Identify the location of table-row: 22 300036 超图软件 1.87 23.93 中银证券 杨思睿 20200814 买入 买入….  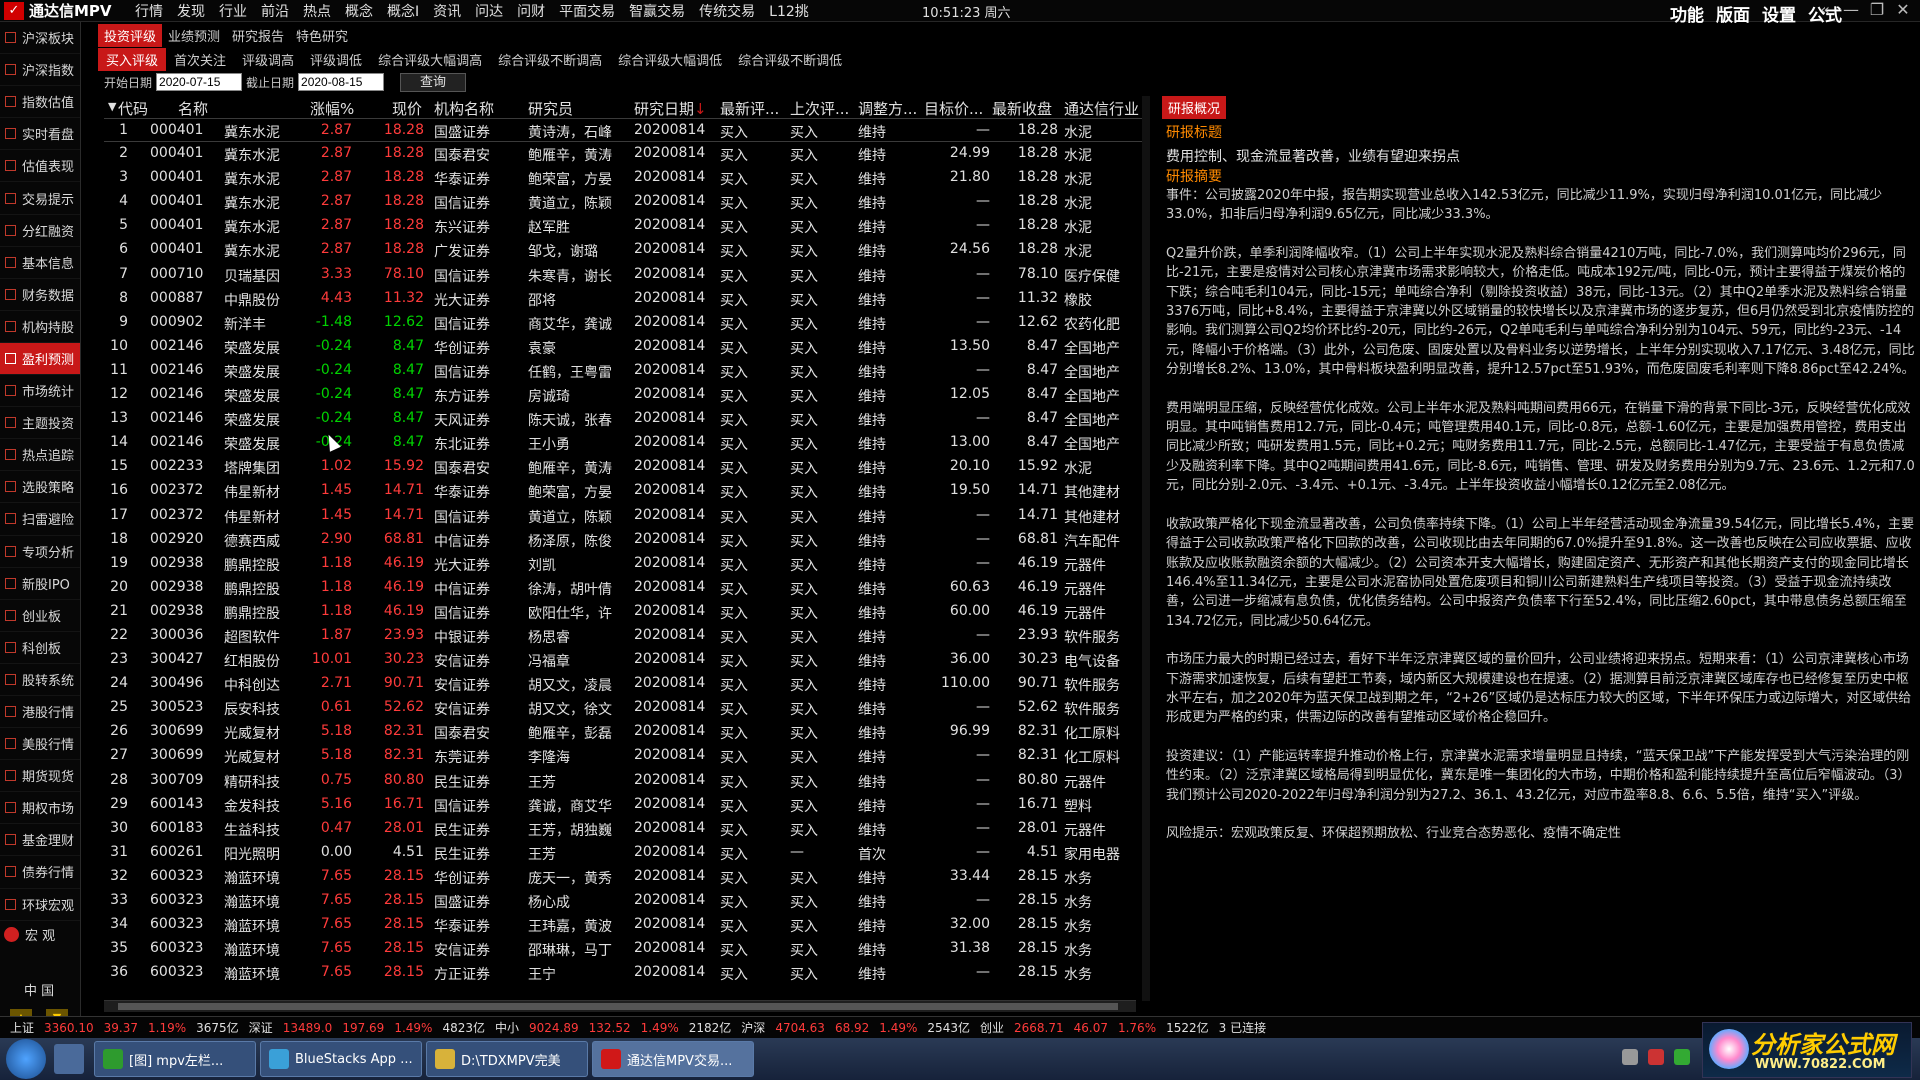
(627, 636).